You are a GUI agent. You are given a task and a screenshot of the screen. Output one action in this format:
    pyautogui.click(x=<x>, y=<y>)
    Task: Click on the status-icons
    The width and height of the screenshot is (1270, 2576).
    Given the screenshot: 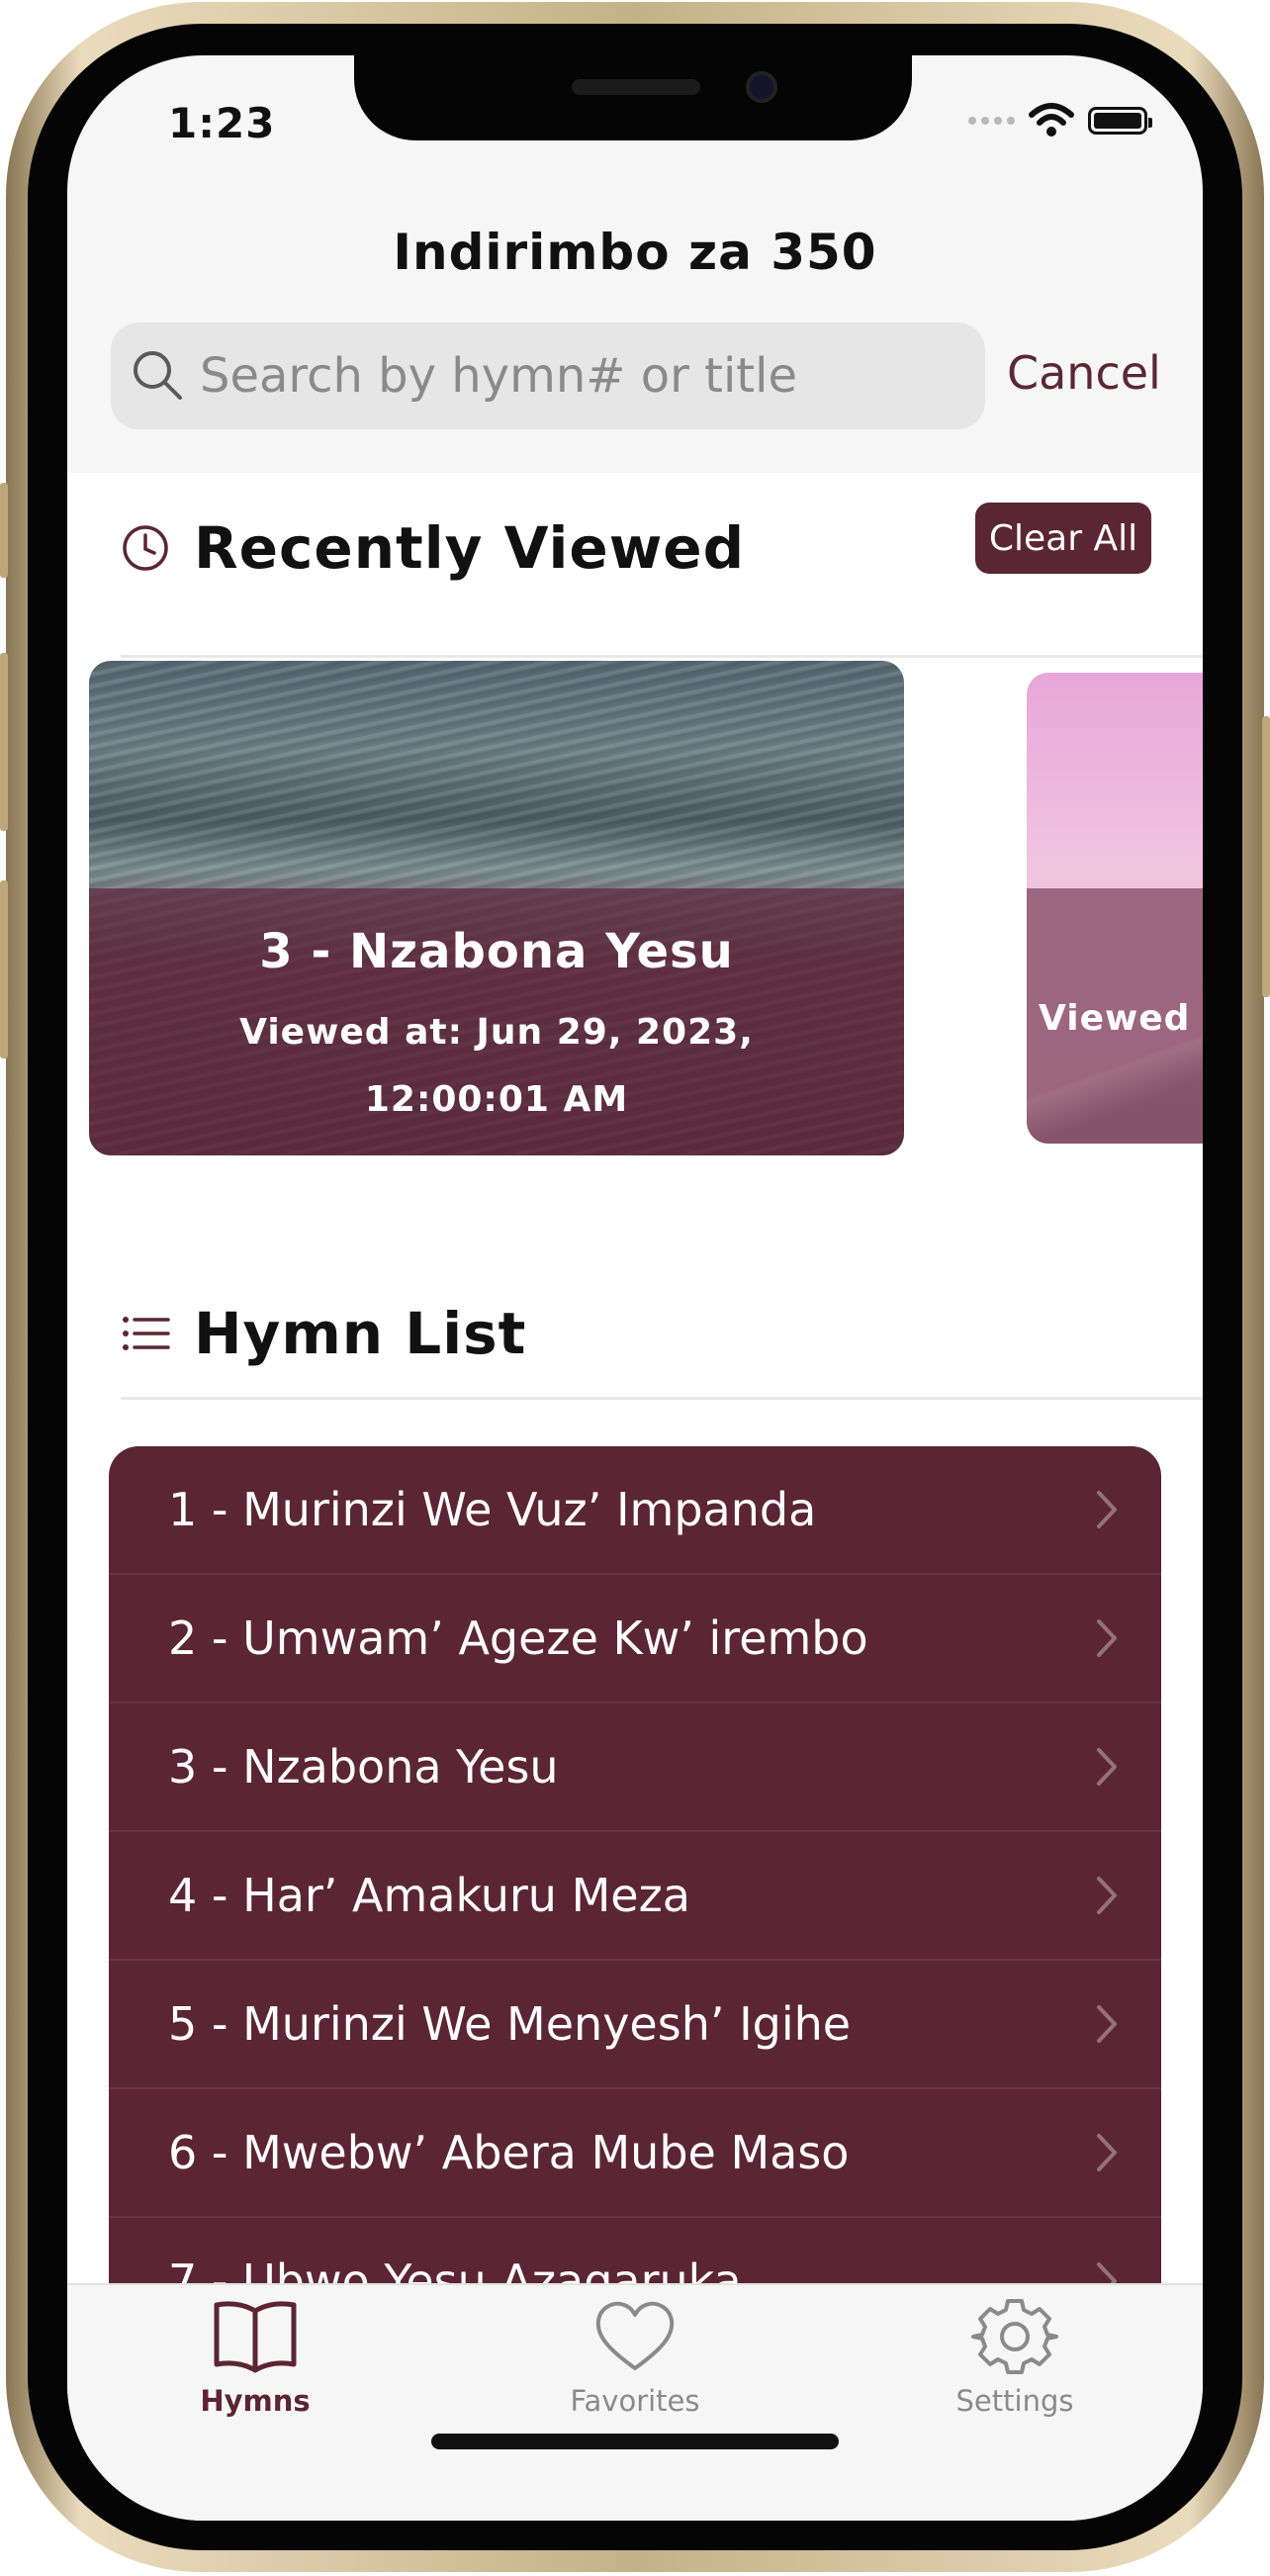 What is the action you would take?
    pyautogui.click(x=1060, y=120)
    